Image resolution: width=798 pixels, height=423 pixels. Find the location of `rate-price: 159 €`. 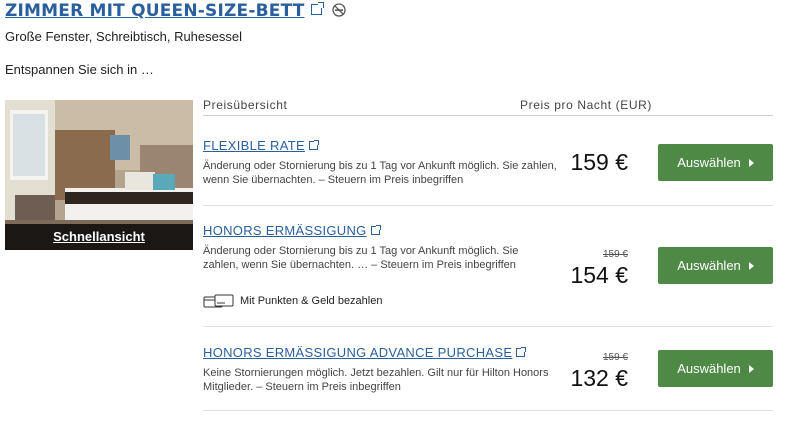

rate-price: 159 € is located at coordinates (599, 162).